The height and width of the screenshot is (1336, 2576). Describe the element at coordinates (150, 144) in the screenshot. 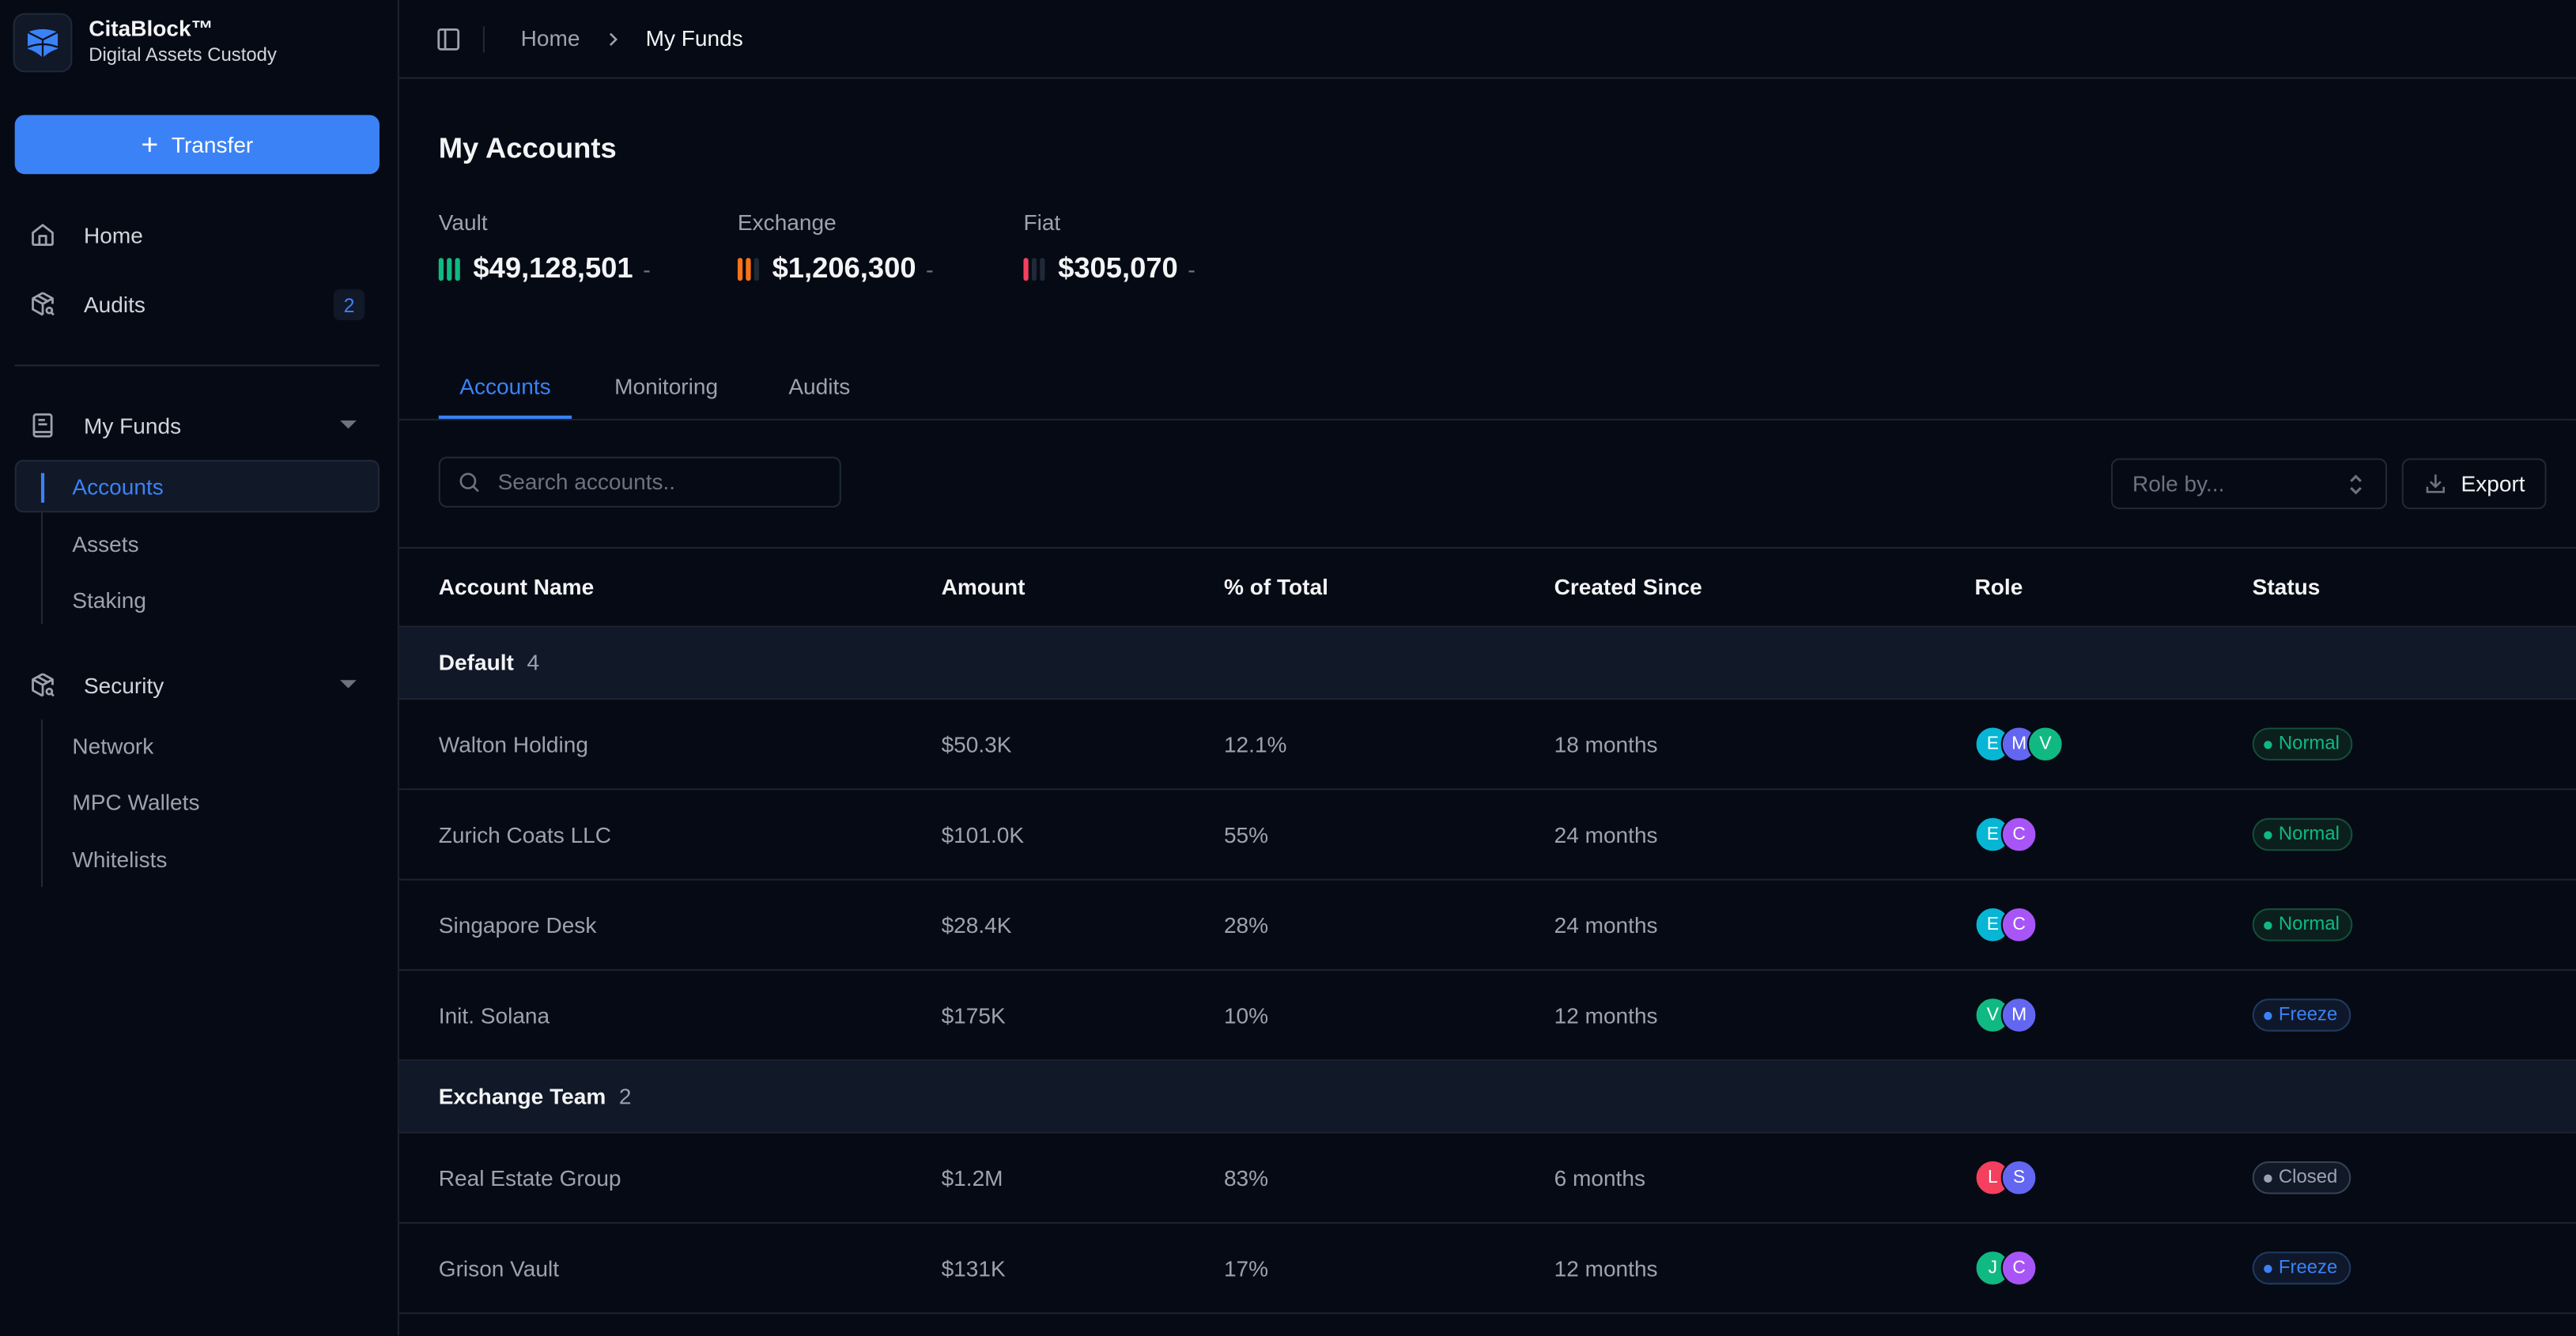

I see `plus-icon: +` at that location.